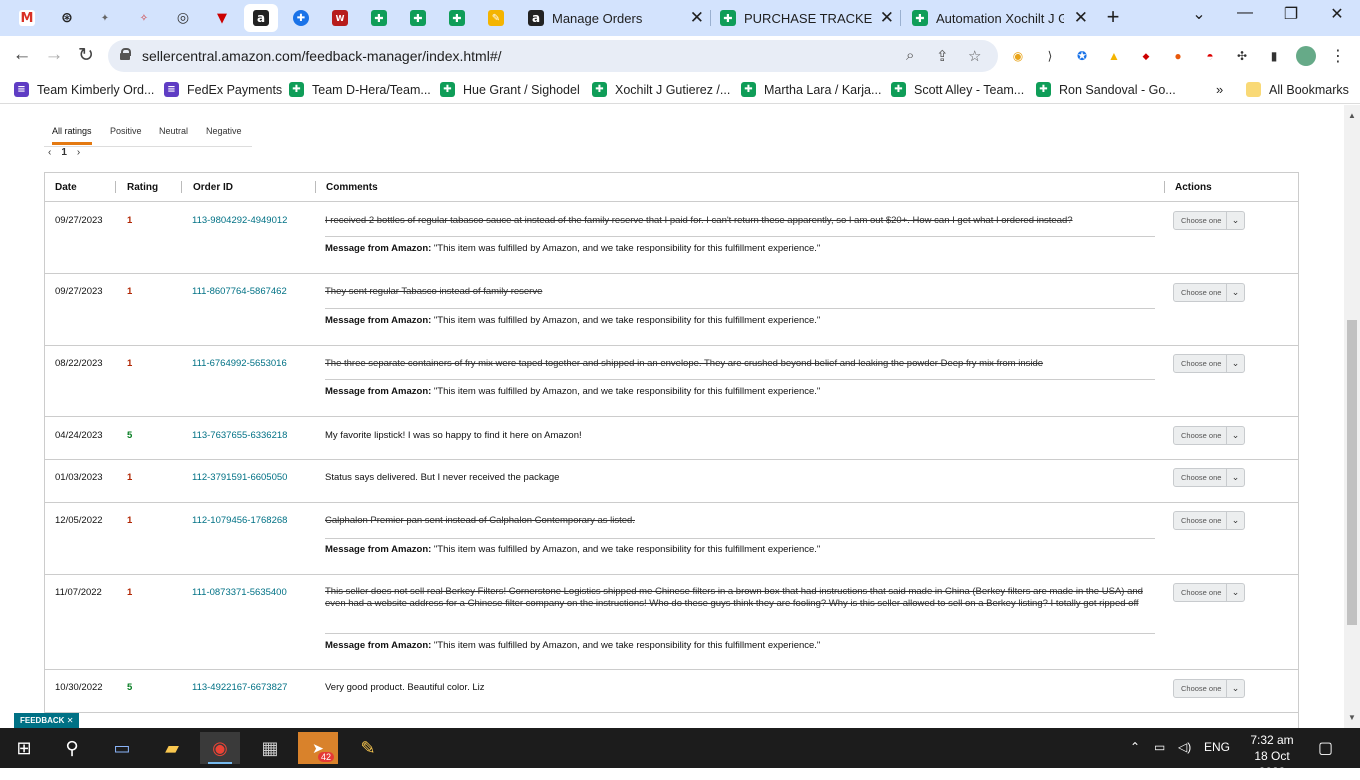 The image size is (1360, 780). Describe the element at coordinates (213, 187) in the screenshot. I see `header-order-id: Order ID` at that location.